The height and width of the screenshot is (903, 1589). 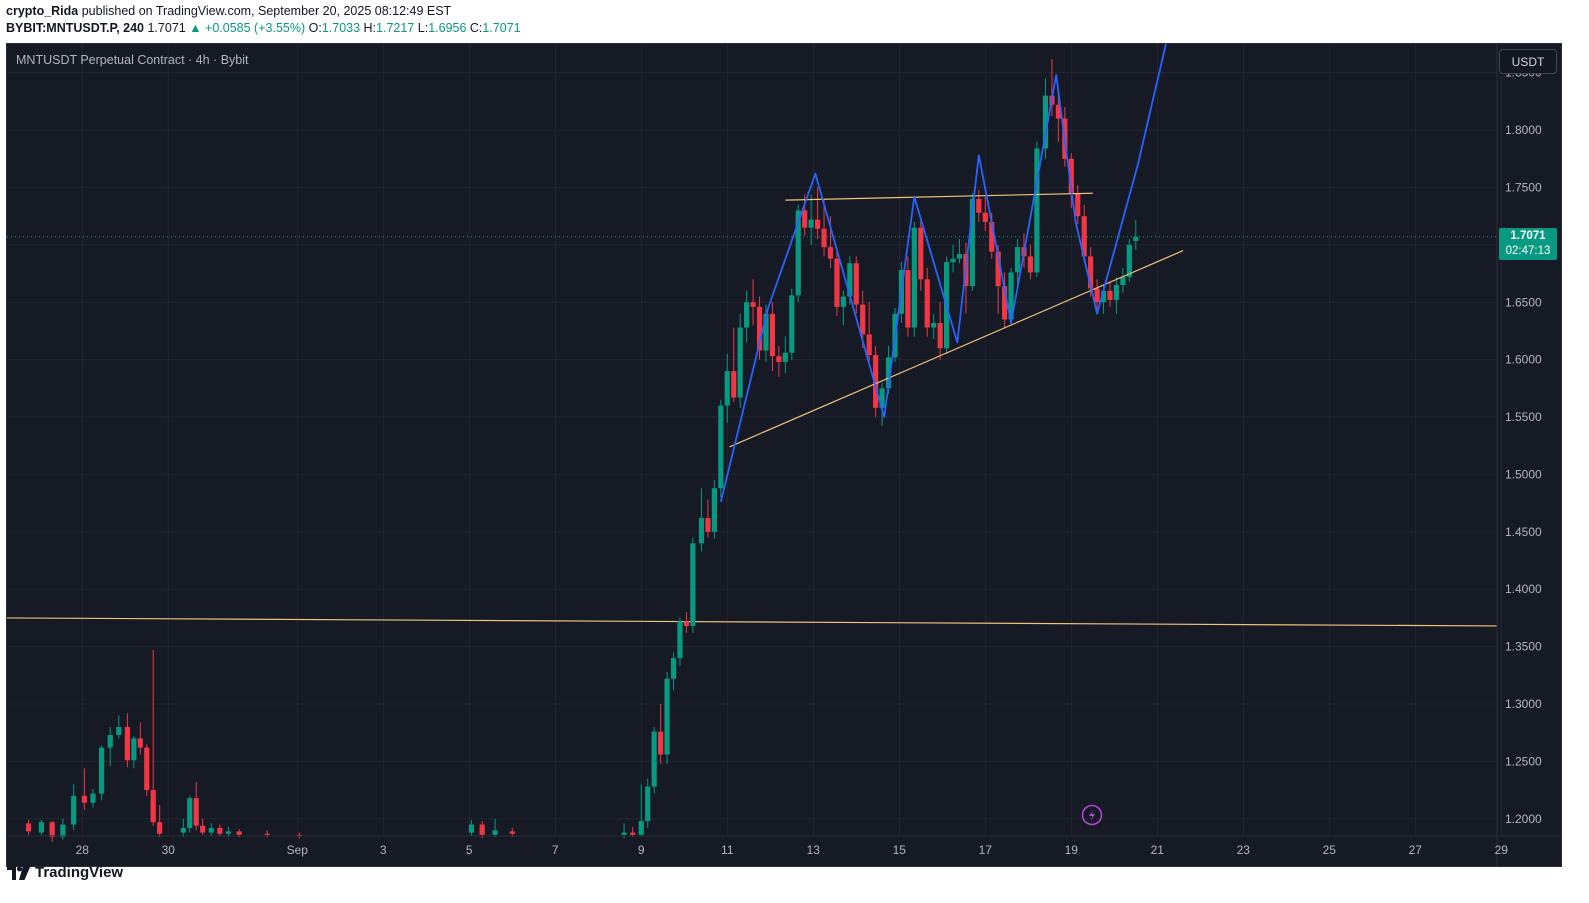 I want to click on price-tick-label: 1.8000, so click(x=1523, y=130).